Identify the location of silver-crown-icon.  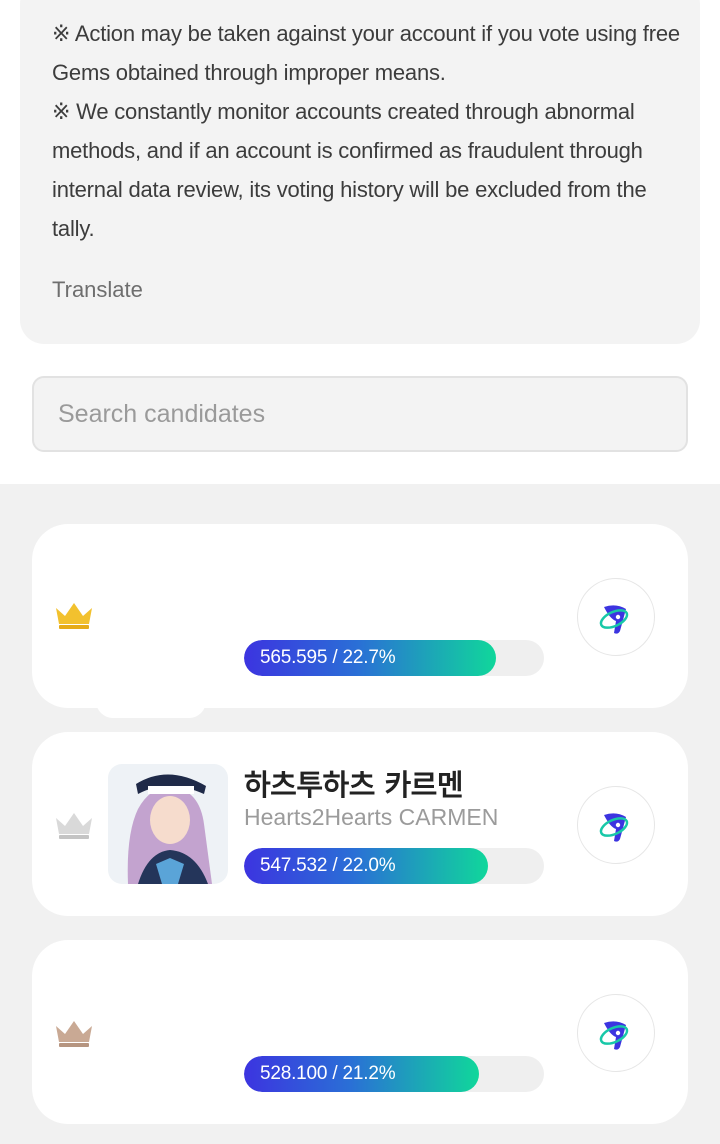
(74, 825).